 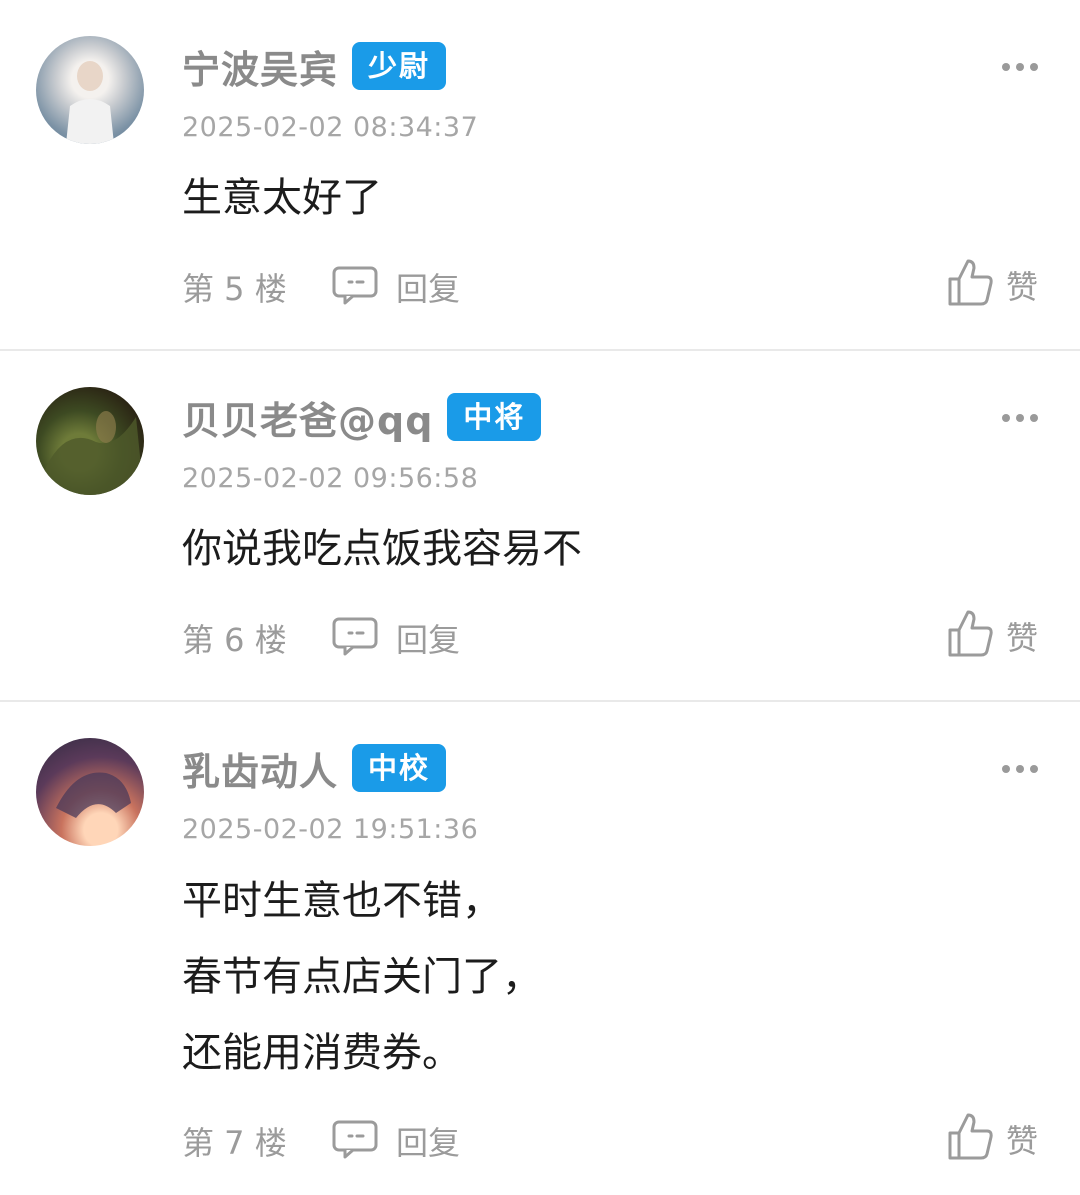 I want to click on rank-badge: 少尉, so click(x=399, y=66).